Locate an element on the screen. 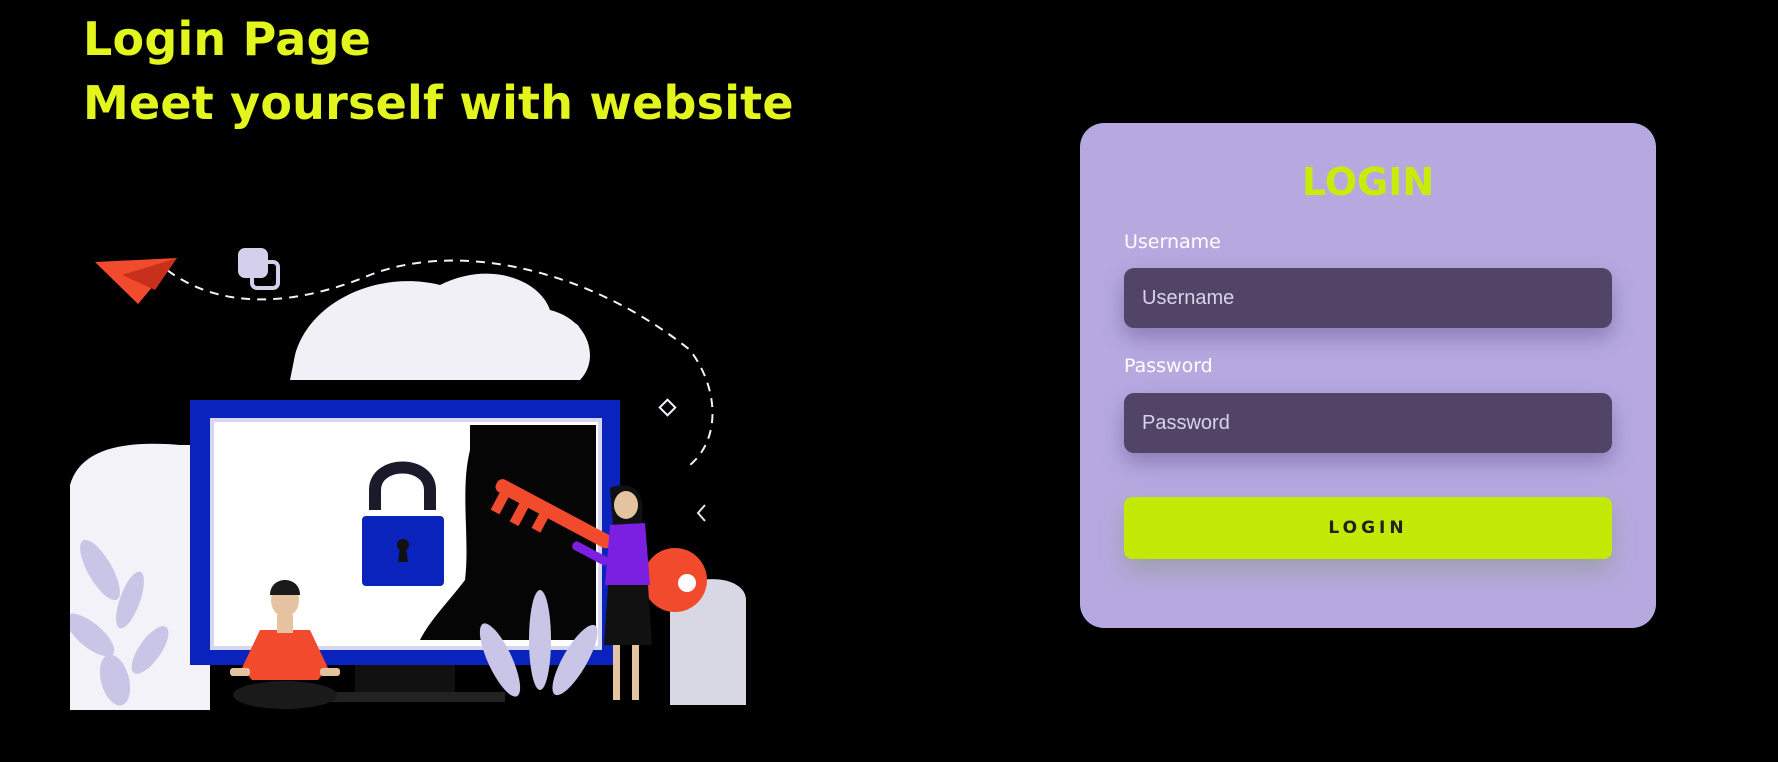 This screenshot has height=762, width=1778. page-subtitle: Meet yourself with website is located at coordinates (438, 103).